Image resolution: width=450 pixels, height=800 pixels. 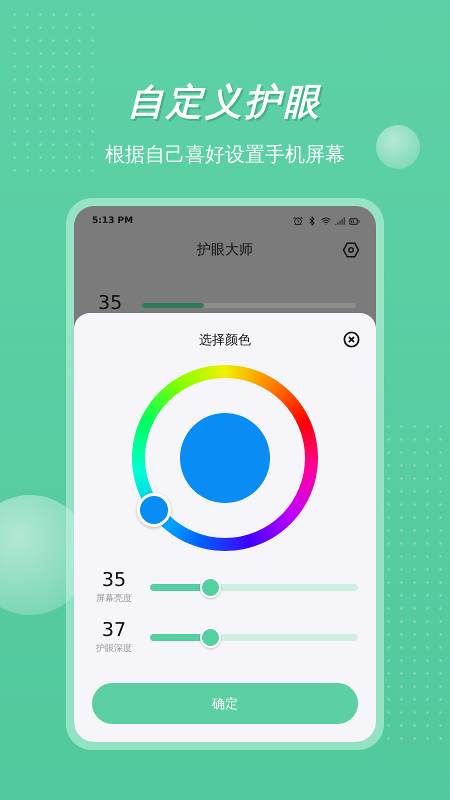 What do you see at coordinates (326, 221) in the screenshot?
I see `wifi-icon` at bounding box center [326, 221].